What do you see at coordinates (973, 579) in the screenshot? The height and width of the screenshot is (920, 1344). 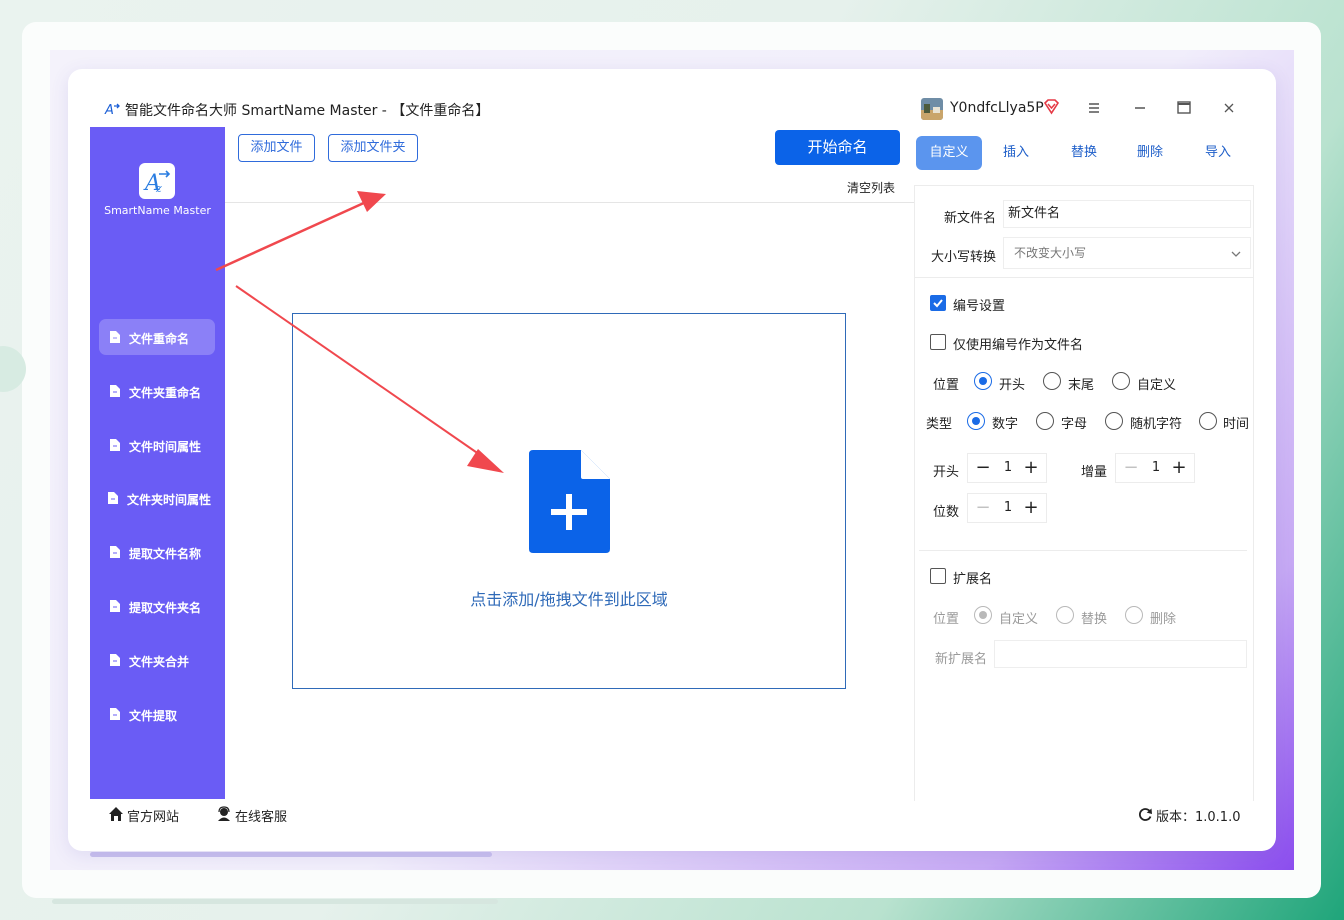 I see `extension-label: 扩展名` at bounding box center [973, 579].